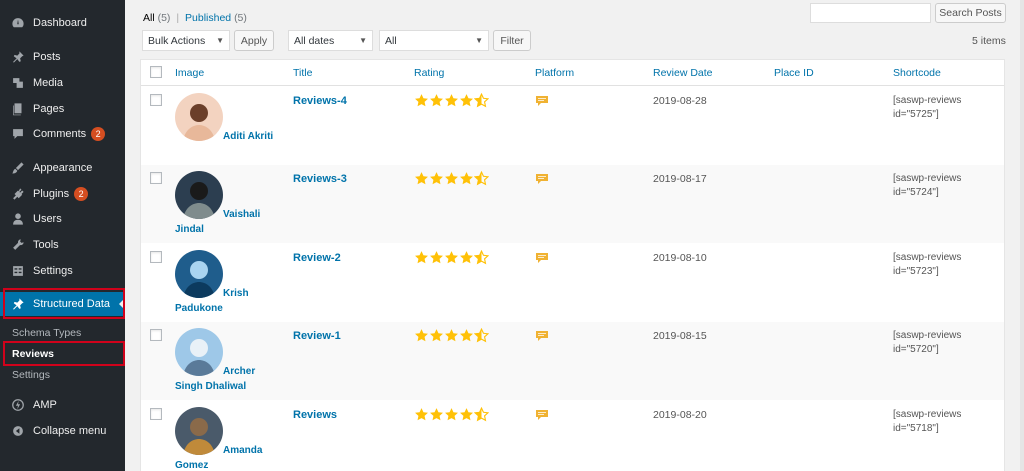 Image resolution: width=1024 pixels, height=471 pixels. What do you see at coordinates (230, 379) in the screenshot?
I see `review-author-link: Archer Singh Dhaliwal` at bounding box center [230, 379].